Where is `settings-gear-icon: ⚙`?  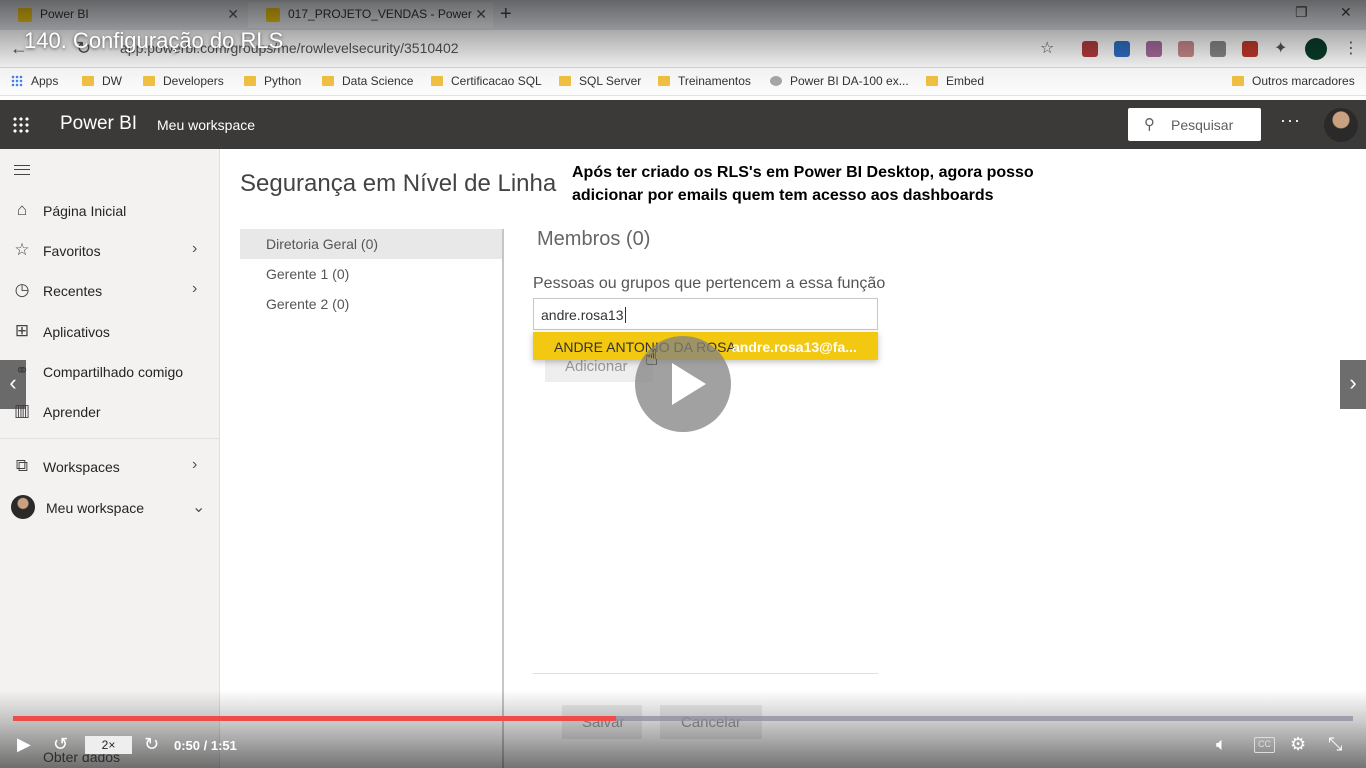 settings-gear-icon: ⚙ is located at coordinates (1298, 744).